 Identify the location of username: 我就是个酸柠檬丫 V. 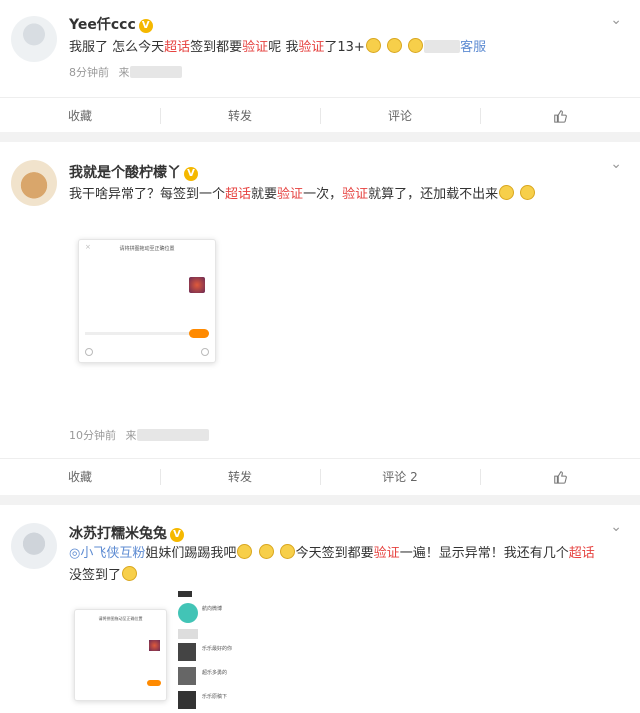
(133, 172).